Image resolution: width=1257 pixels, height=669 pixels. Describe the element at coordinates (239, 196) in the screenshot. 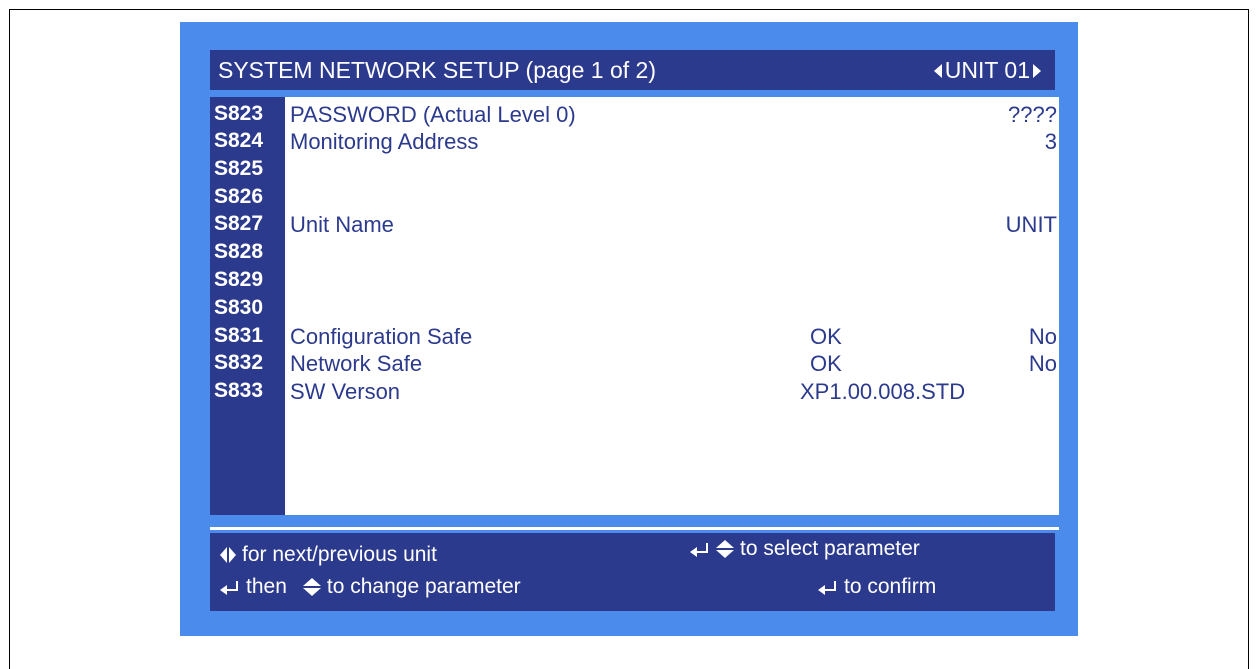

I see `parameter-code: S826` at that location.